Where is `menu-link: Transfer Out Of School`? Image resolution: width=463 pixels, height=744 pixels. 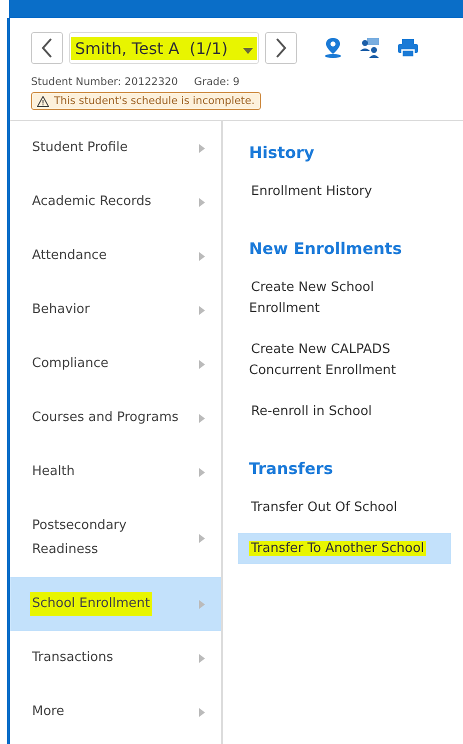
menu-link: Transfer Out Of School is located at coordinates (344, 507).